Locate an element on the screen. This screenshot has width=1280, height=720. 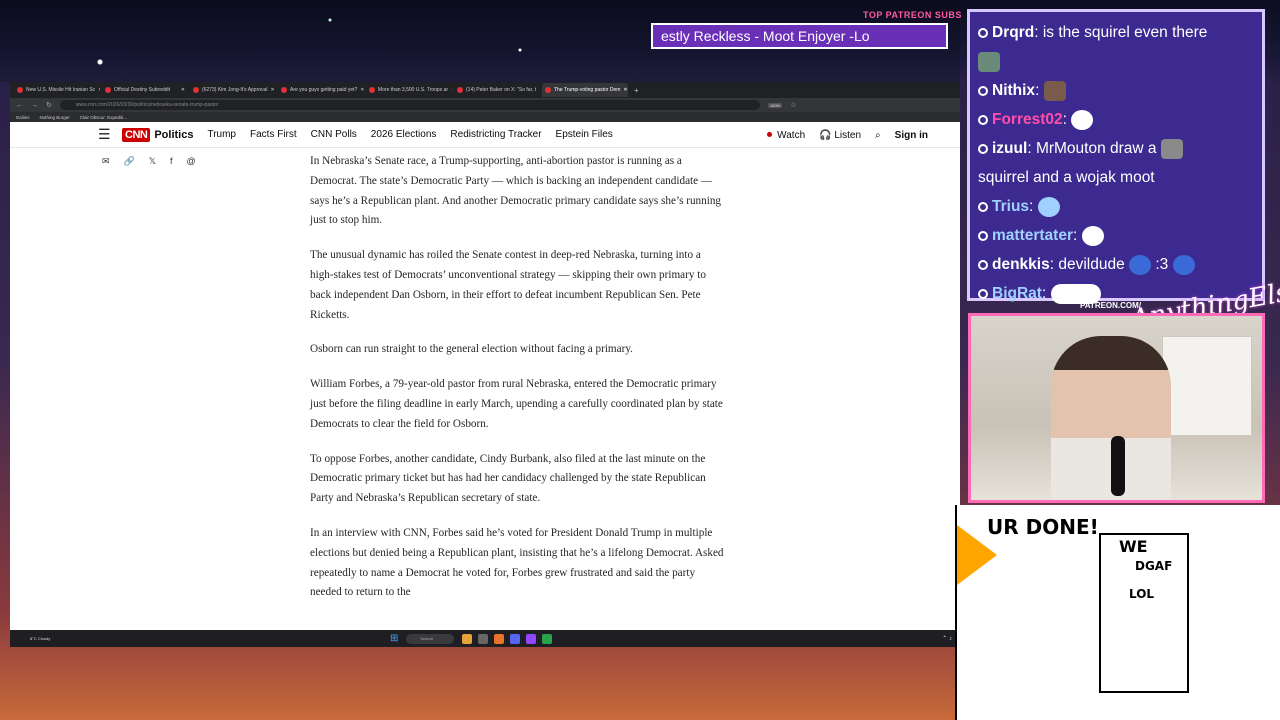
chat-message-continued: squirrel and a wojak moot is located at coordinates (1066, 177).